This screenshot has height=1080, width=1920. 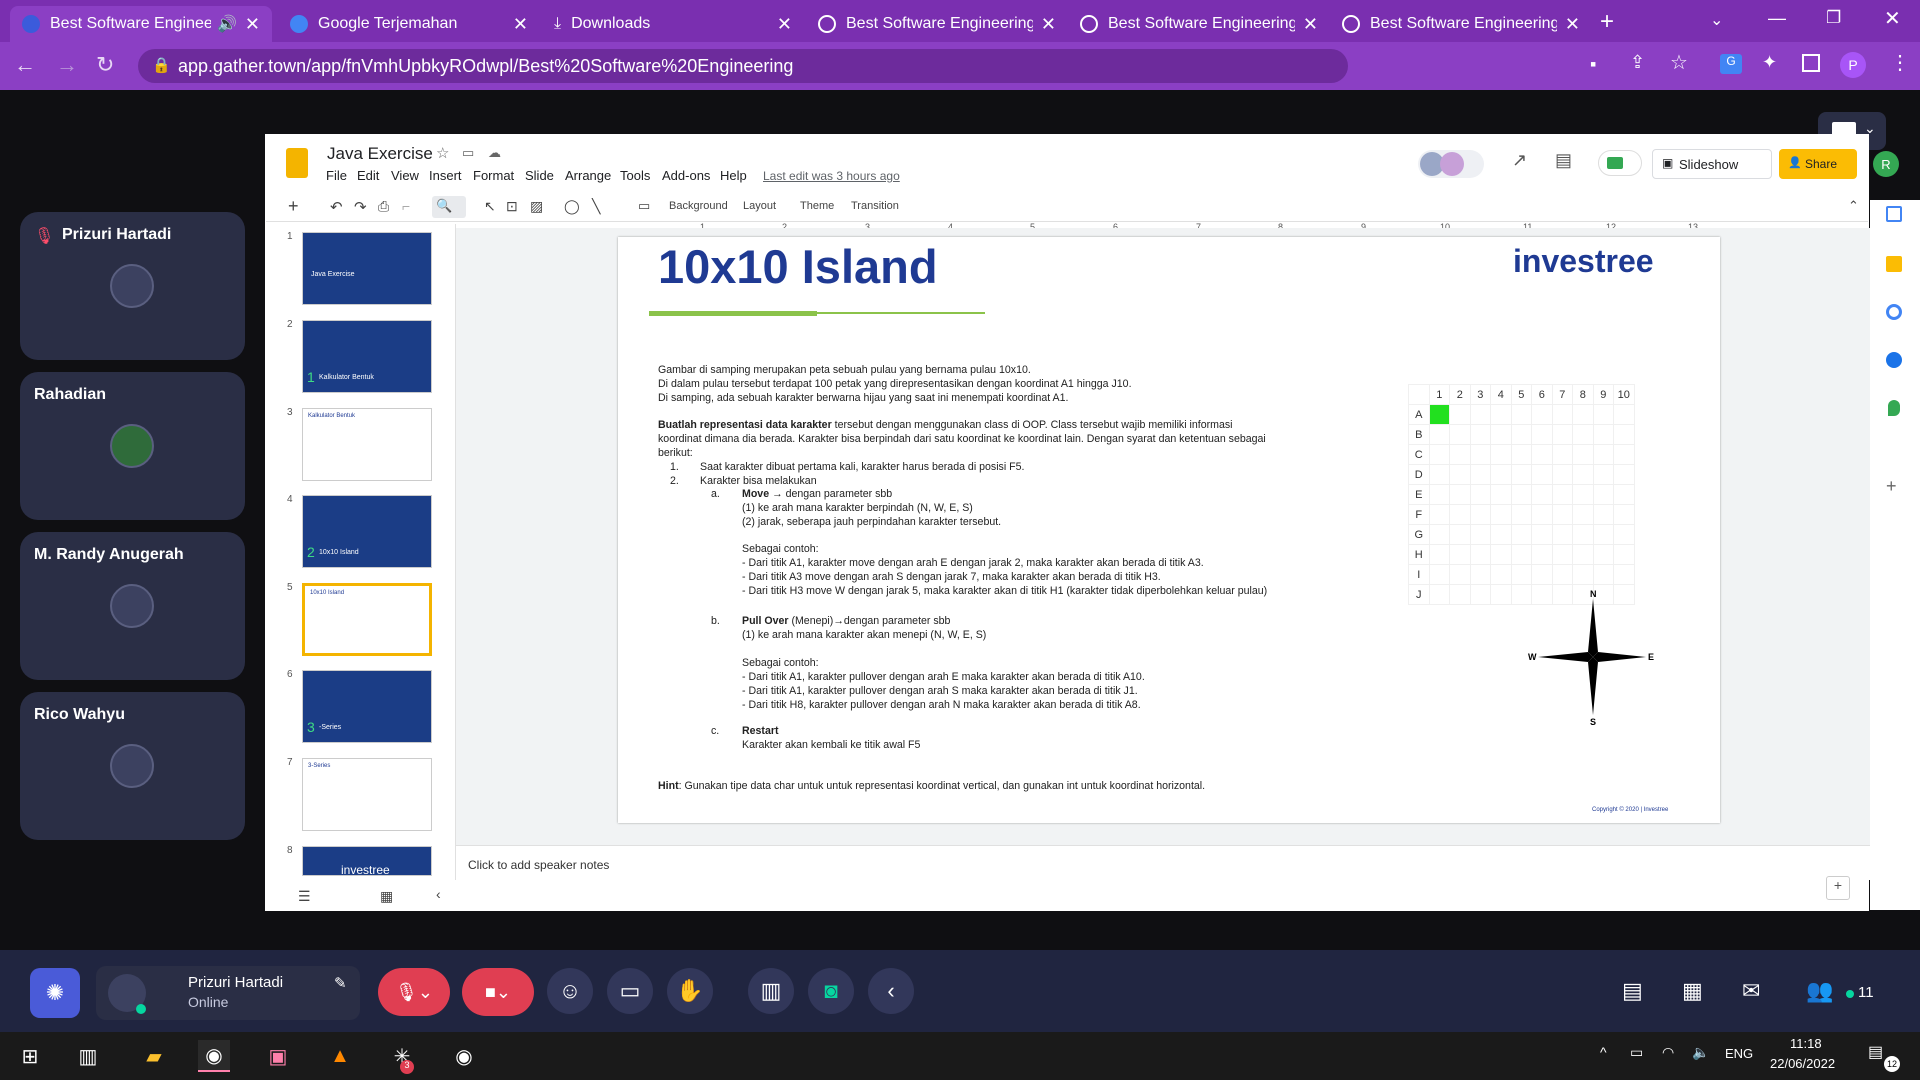 I want to click on maps-icon, so click(x=1894, y=408).